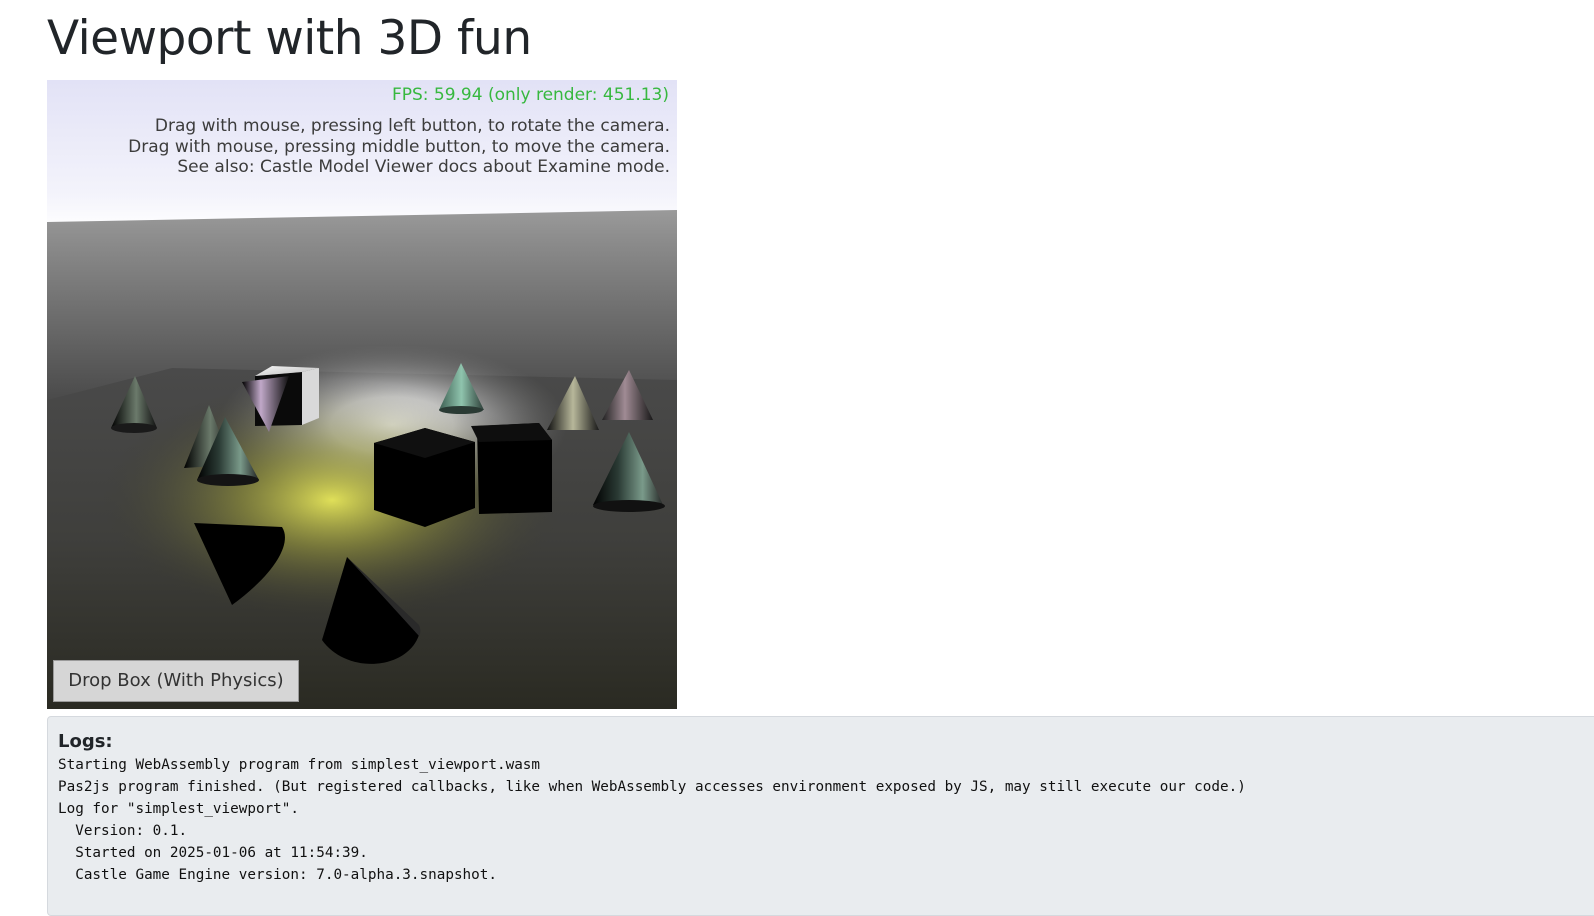 The width and height of the screenshot is (1594, 916). Describe the element at coordinates (123, 831) in the screenshot. I see `log-line: Version: 0.1.` at that location.